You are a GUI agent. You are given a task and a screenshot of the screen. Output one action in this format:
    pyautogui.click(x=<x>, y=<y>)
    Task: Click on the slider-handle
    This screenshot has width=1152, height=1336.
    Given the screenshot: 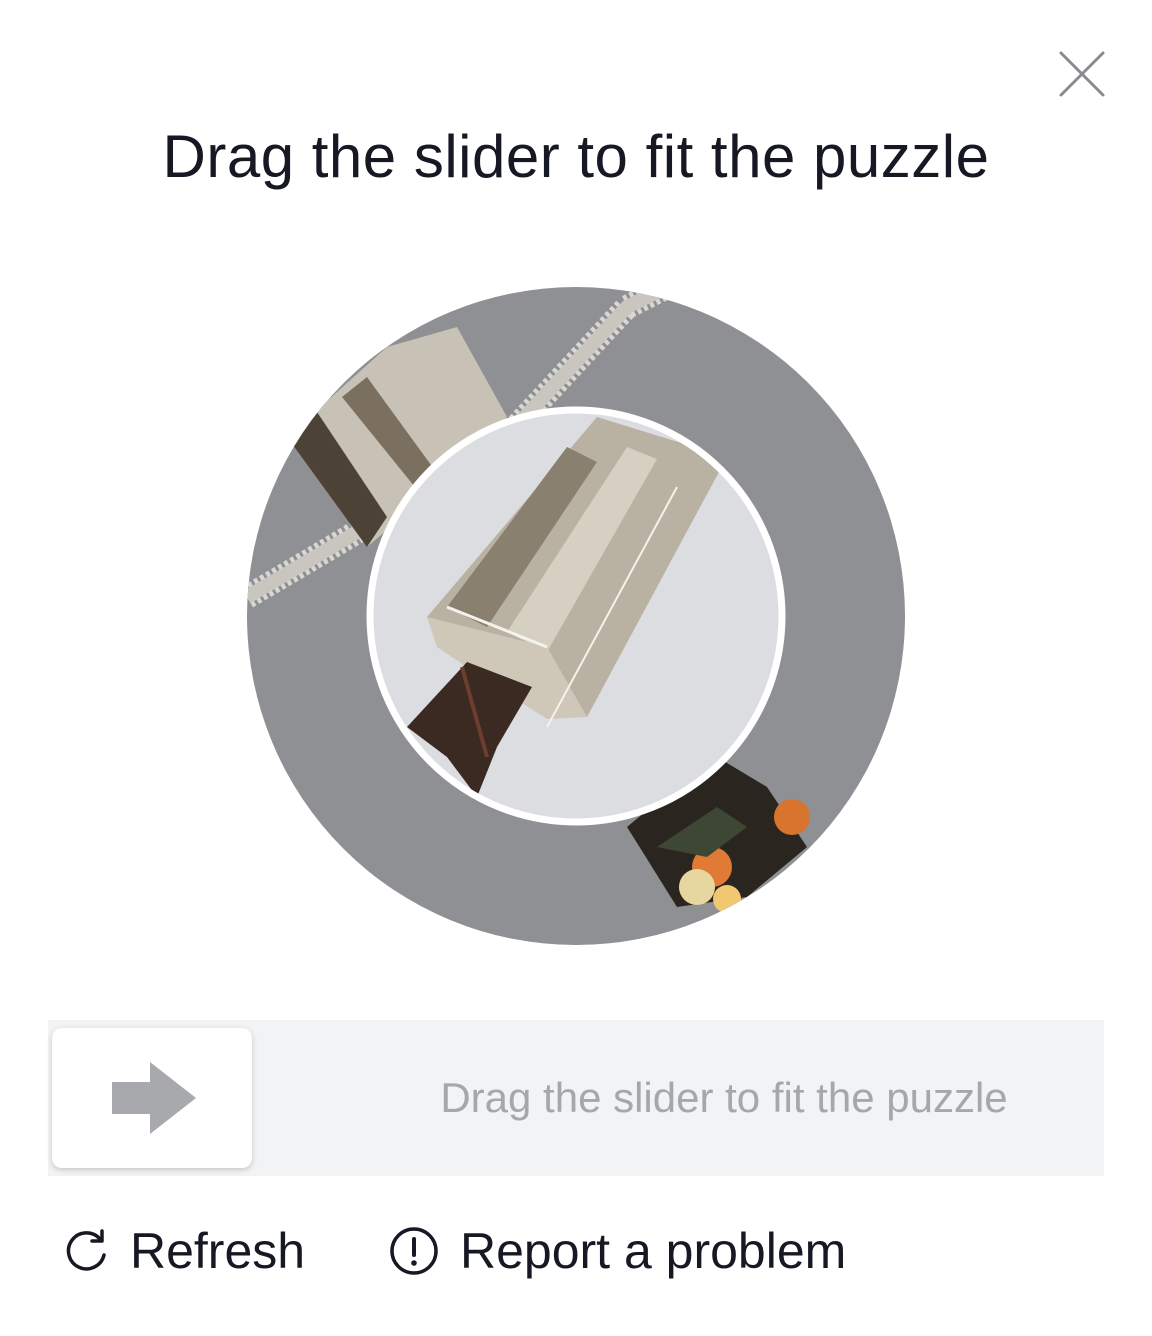 What is the action you would take?
    pyautogui.click(x=152, y=1098)
    